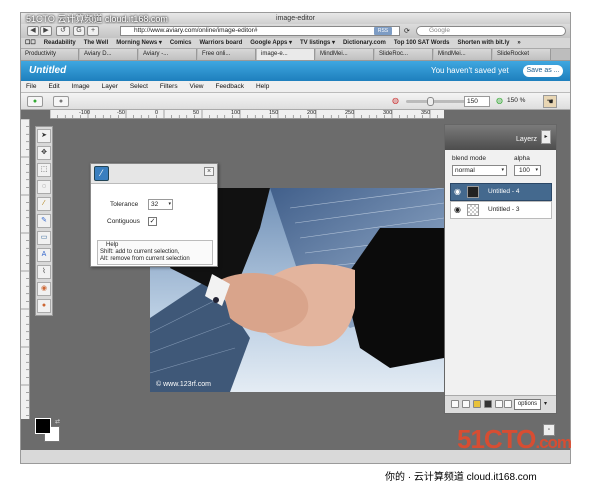 The image size is (590, 490). What do you see at coordinates (110, 87) in the screenshot?
I see `menu-layer: Layer` at bounding box center [110, 87].